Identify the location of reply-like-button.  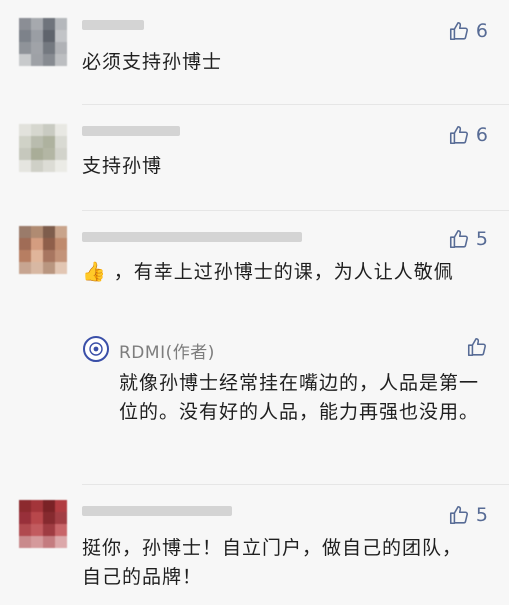
(477, 347).